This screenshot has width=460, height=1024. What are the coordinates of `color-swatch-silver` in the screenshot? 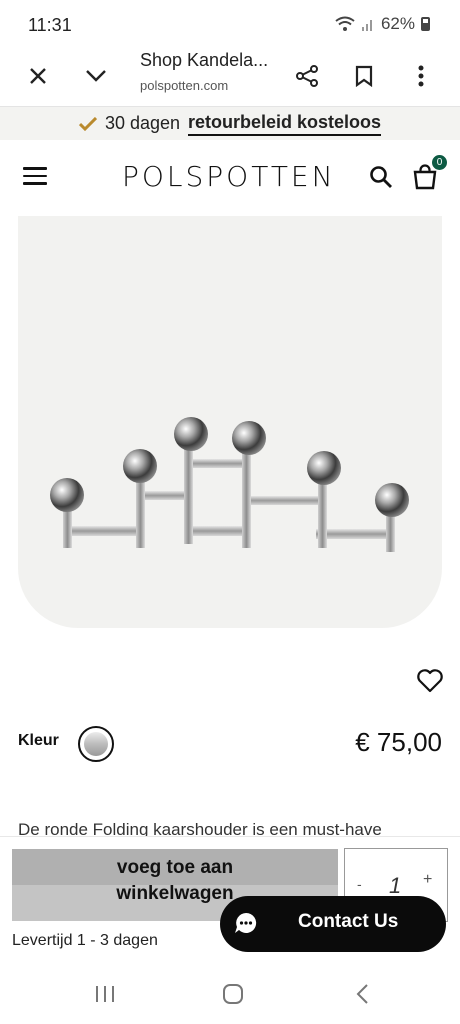 It's located at (96, 744).